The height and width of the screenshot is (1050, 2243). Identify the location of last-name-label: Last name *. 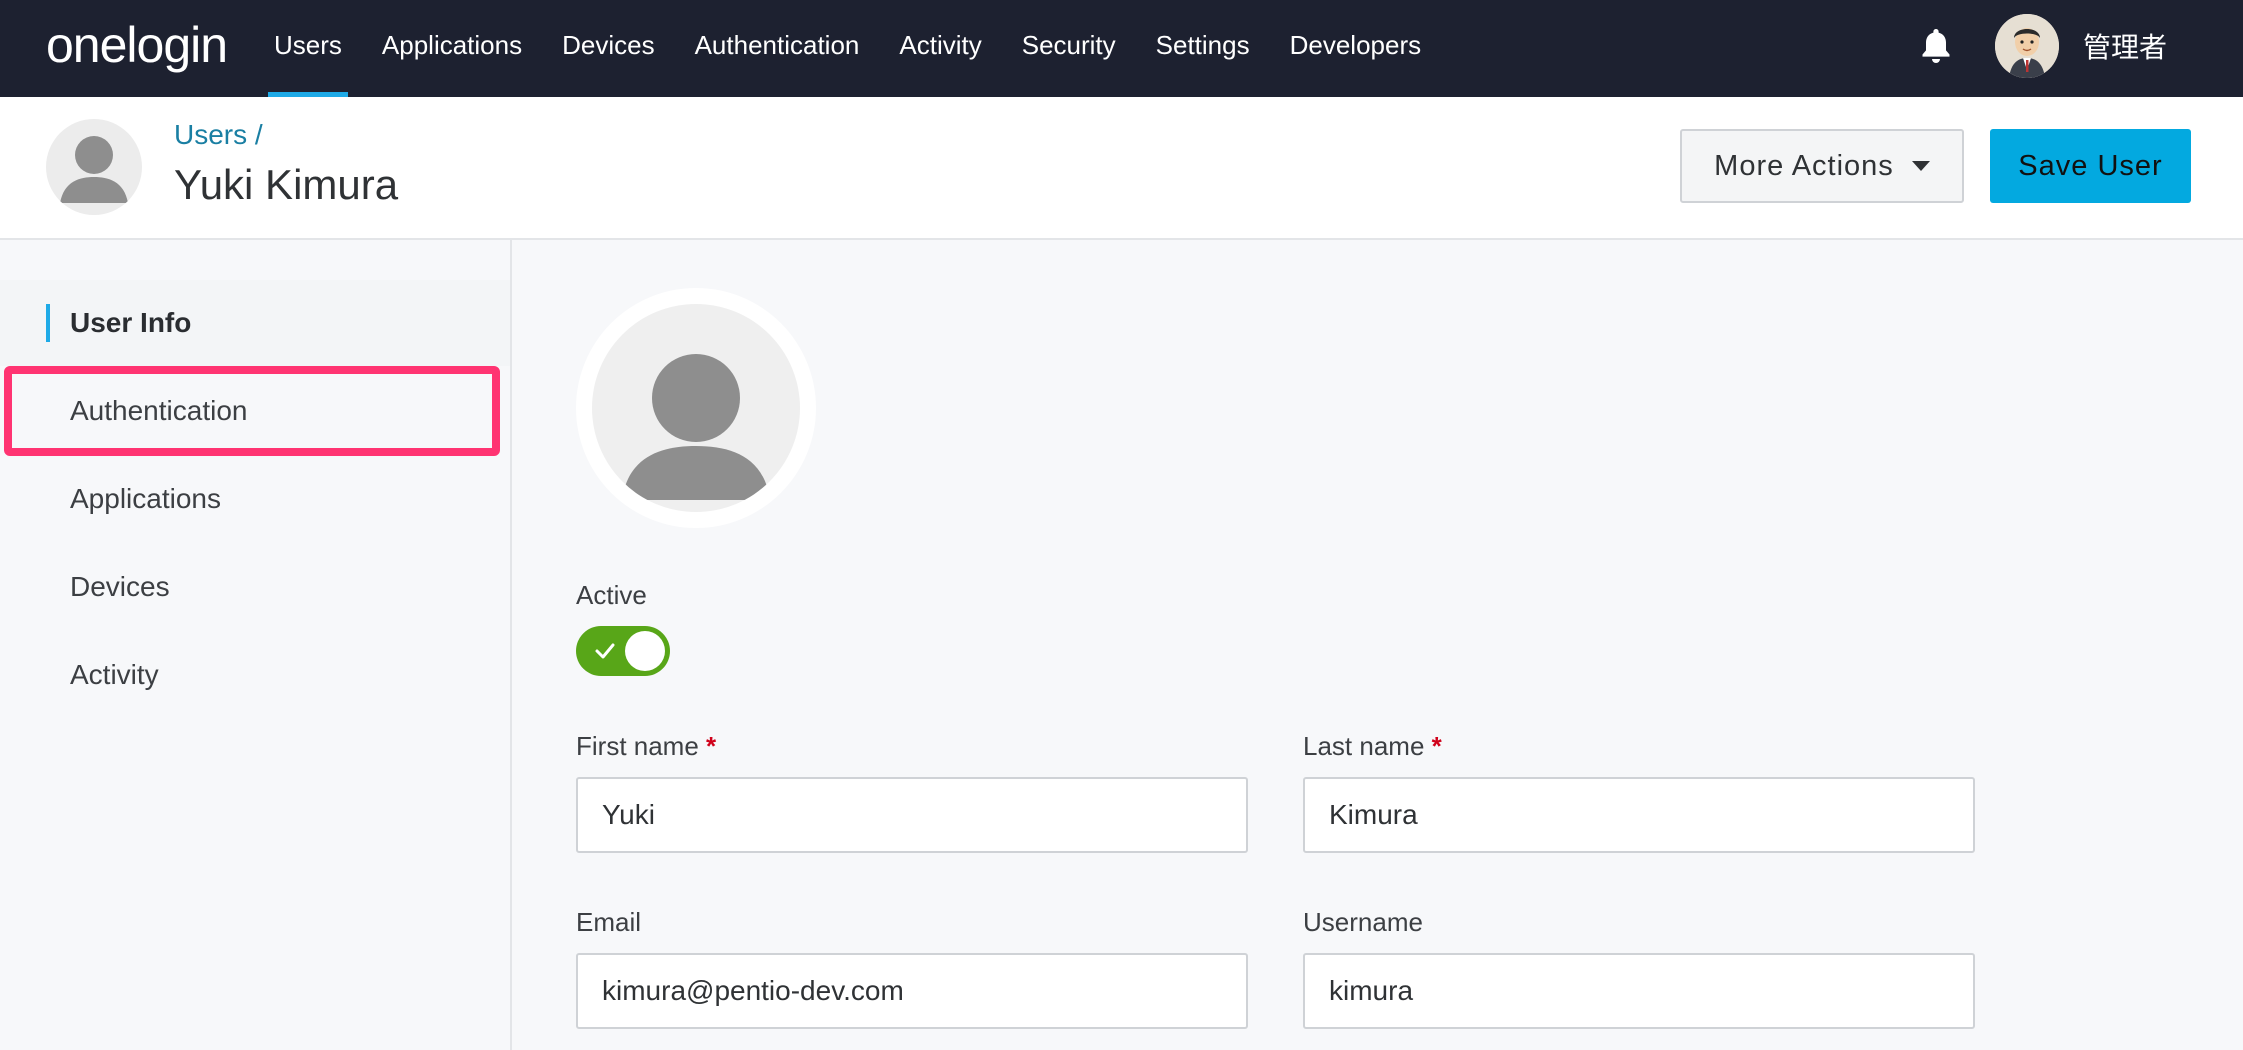
(1372, 746).